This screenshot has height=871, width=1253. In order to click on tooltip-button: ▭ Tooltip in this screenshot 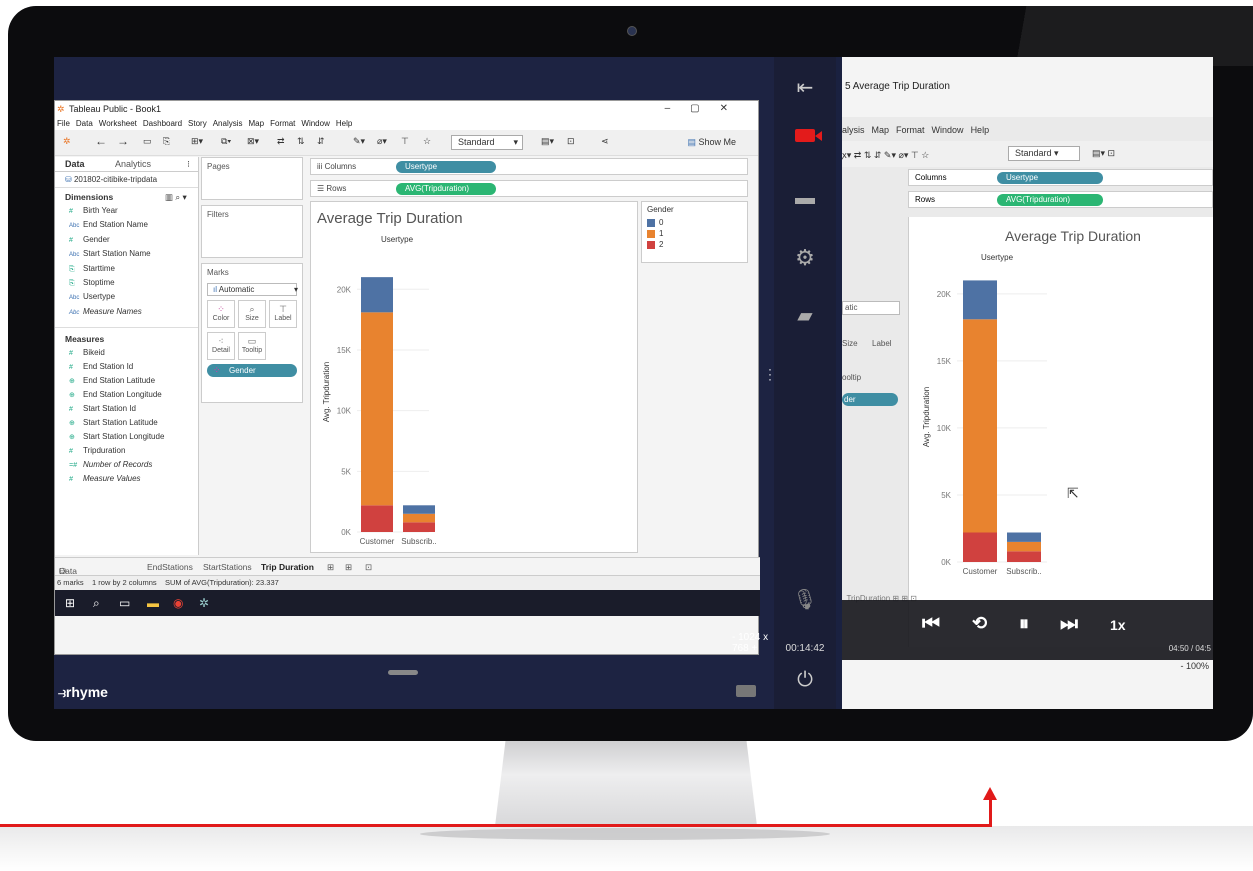, I will do `click(252, 346)`.